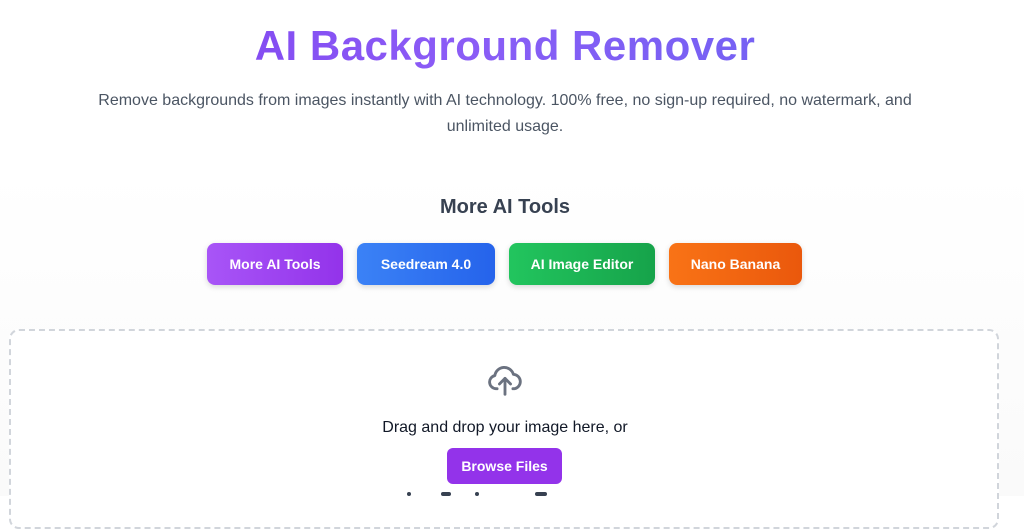  I want to click on ai-image-editor-button: AI Image Editor, so click(582, 264).